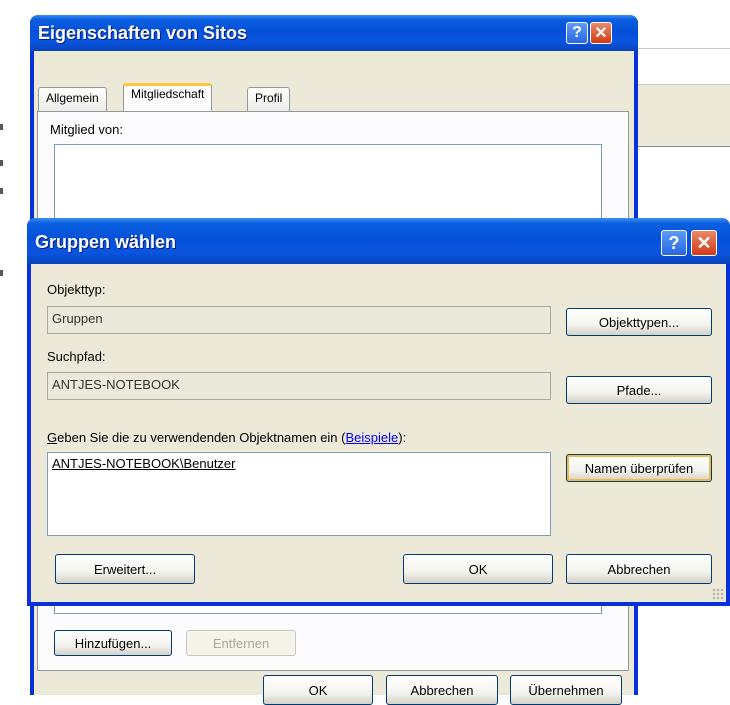  What do you see at coordinates (299, 494) in the screenshot?
I see `object-names-input: ANTJES-NOTEBOOK\Benutzer` at bounding box center [299, 494].